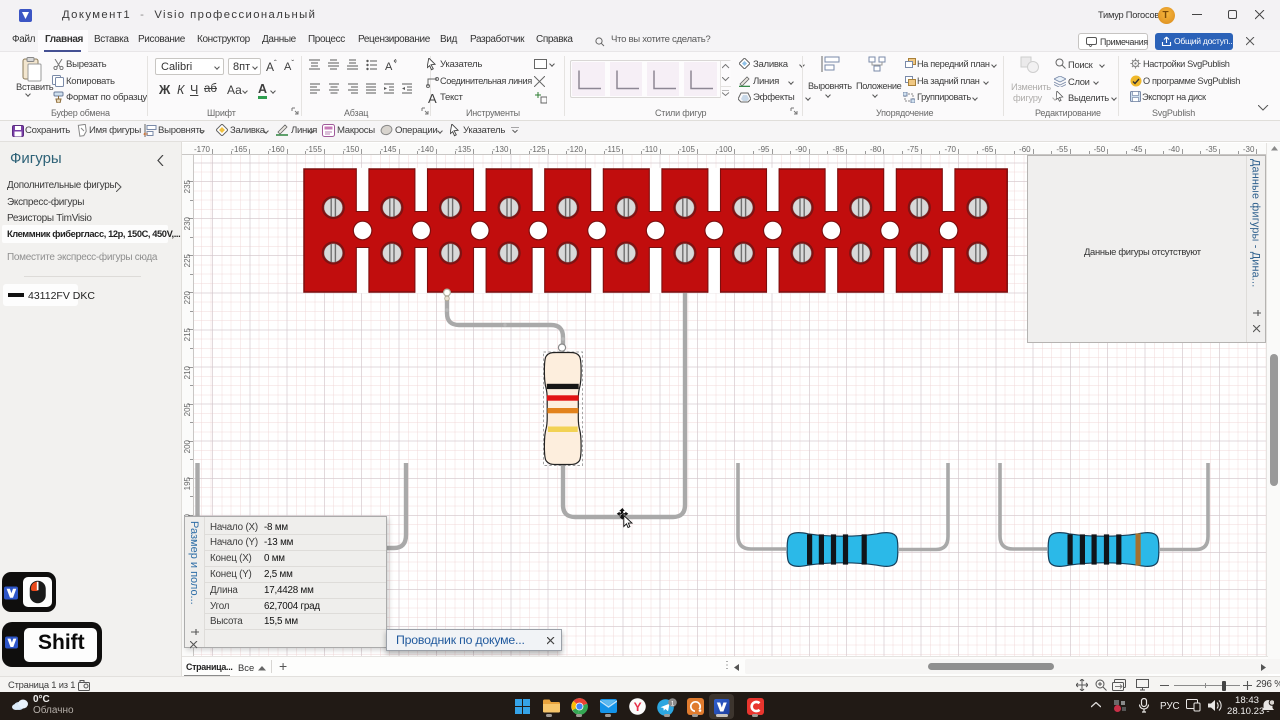 This screenshot has height=720, width=1280. I want to click on svg-text: А, so click(389, 66).